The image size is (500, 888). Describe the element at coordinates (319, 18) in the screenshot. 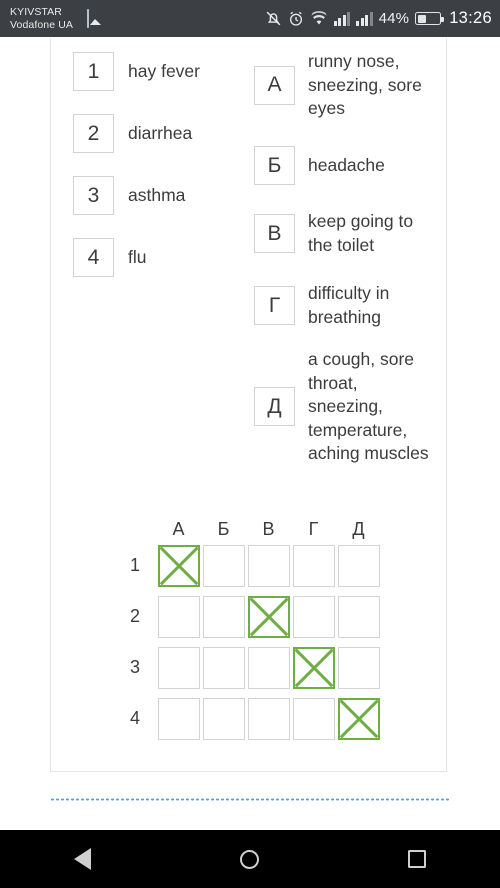

I see `wifi-icon` at that location.